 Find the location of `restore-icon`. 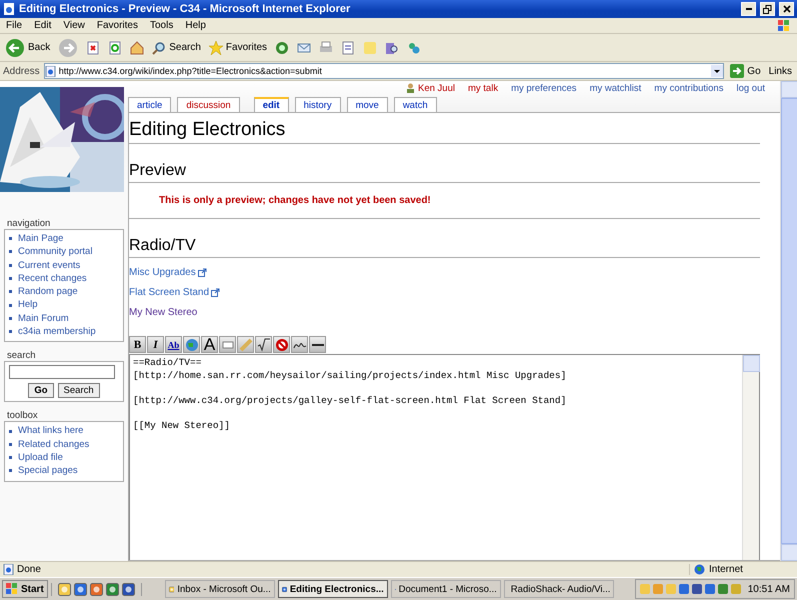

restore-icon is located at coordinates (767, 9).